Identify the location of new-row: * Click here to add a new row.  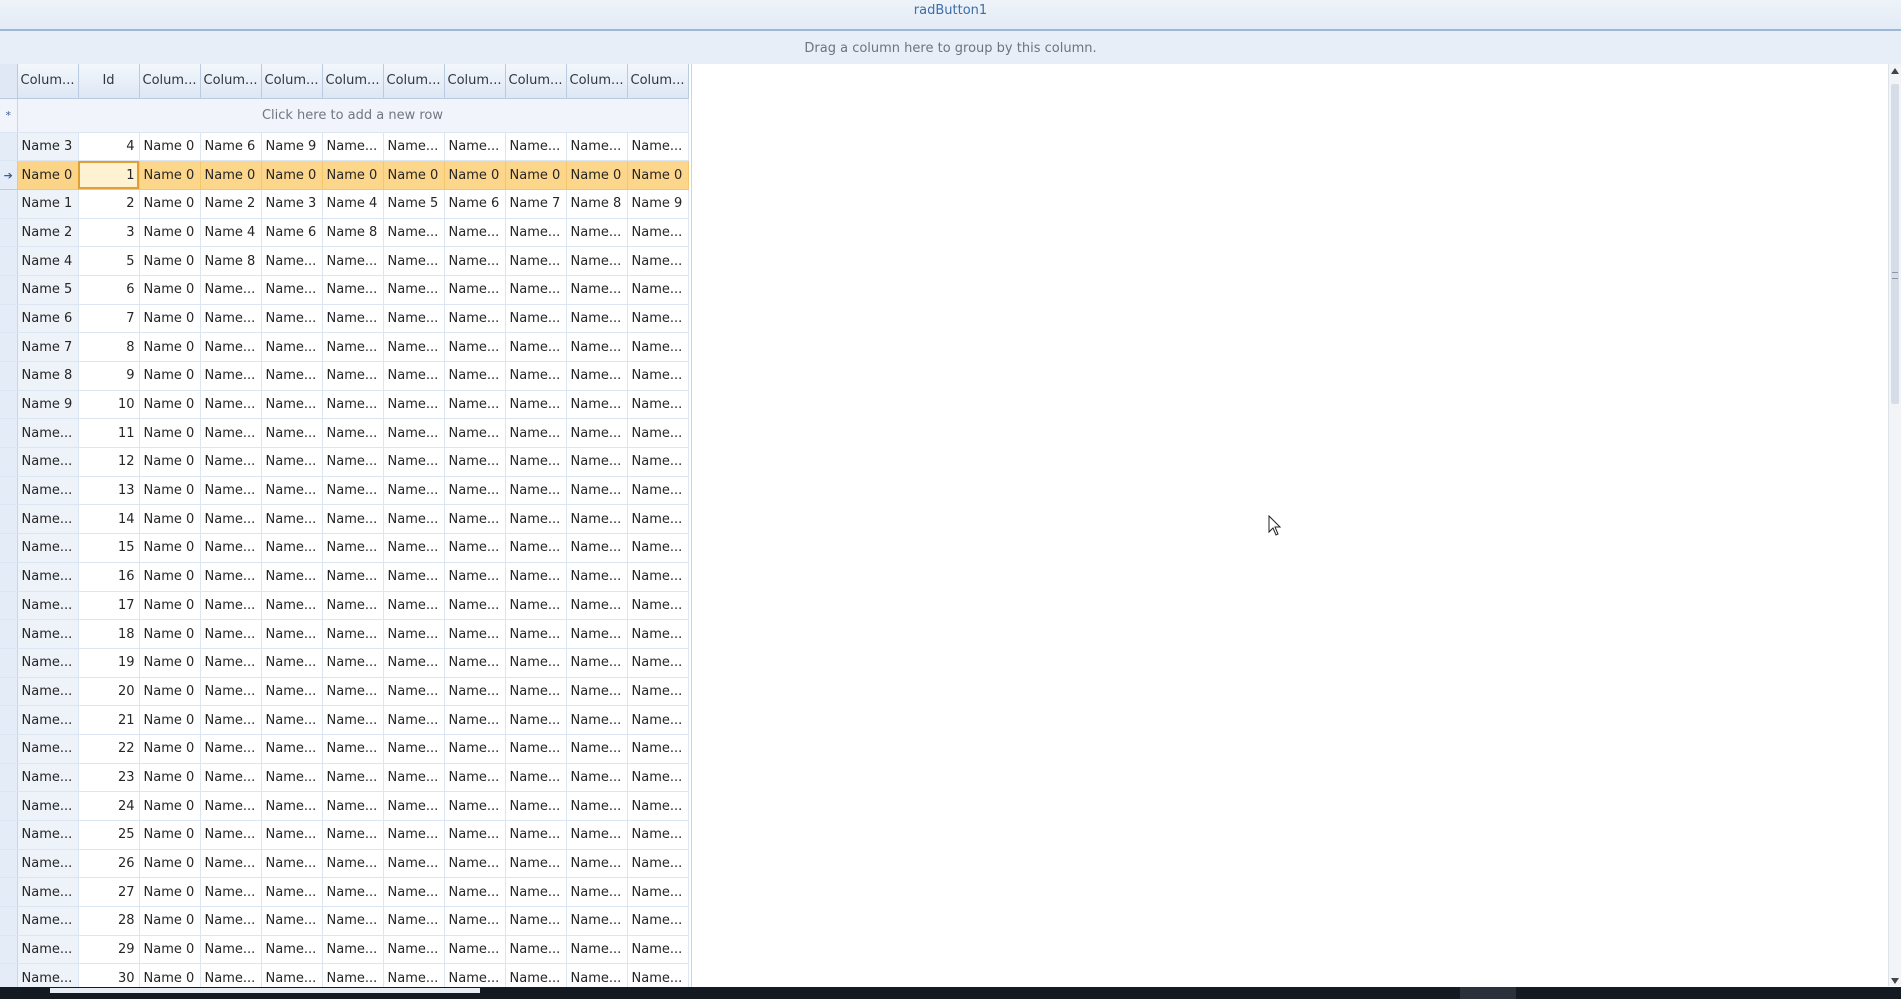
(344, 115).